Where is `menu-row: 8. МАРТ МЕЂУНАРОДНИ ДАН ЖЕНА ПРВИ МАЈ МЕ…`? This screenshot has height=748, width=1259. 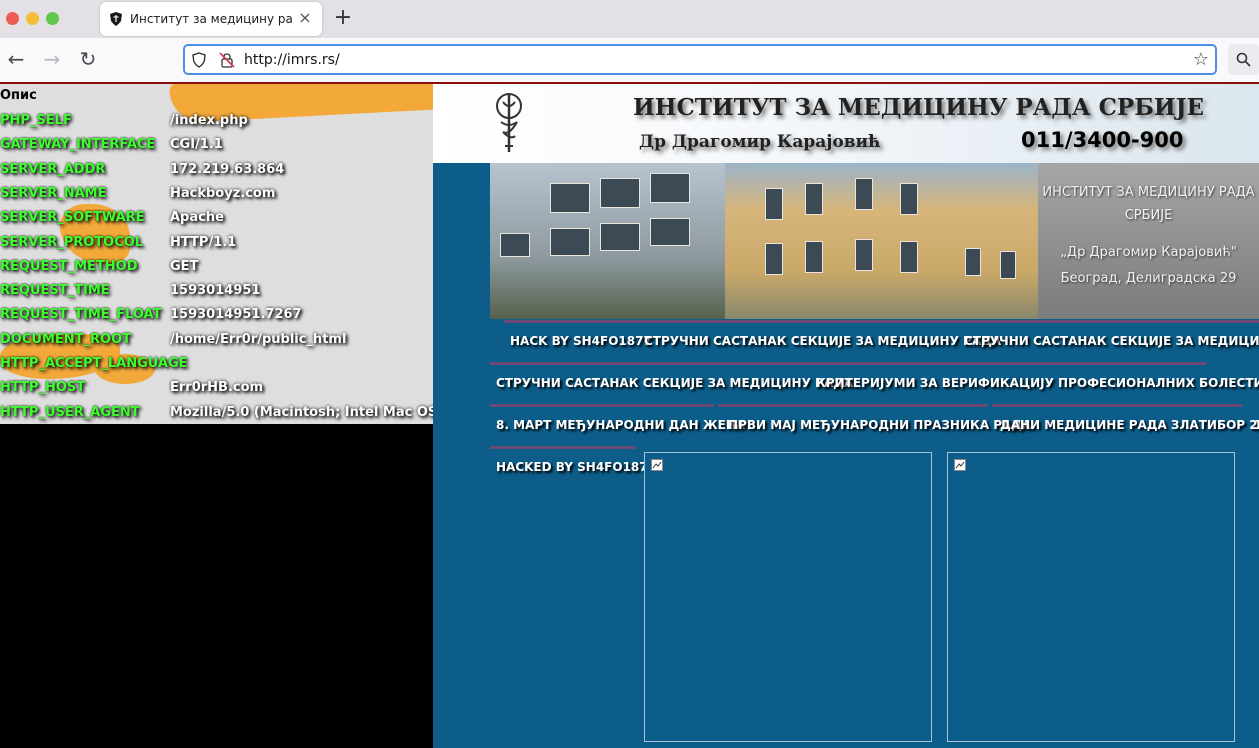
menu-row: 8. МАРТ МЕЂУНАРОДНИ ДАН ЖЕНА ПРВИ МАЈ МЕ… is located at coordinates (874, 424).